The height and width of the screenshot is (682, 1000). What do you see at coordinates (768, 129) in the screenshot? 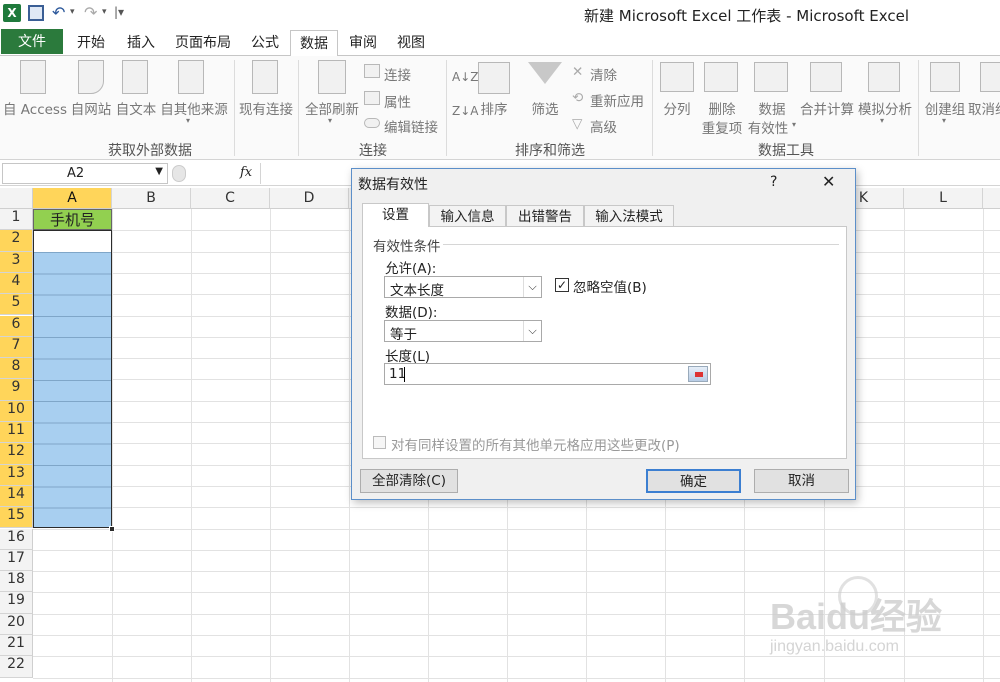
I see `data-validation-label: 有效性` at bounding box center [768, 129].